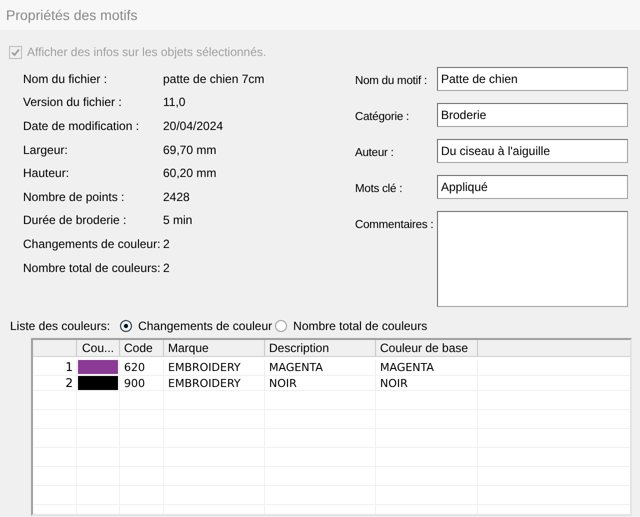 The image size is (640, 517). Describe the element at coordinates (320, 348) in the screenshot. I see `column-header: Description` at that location.